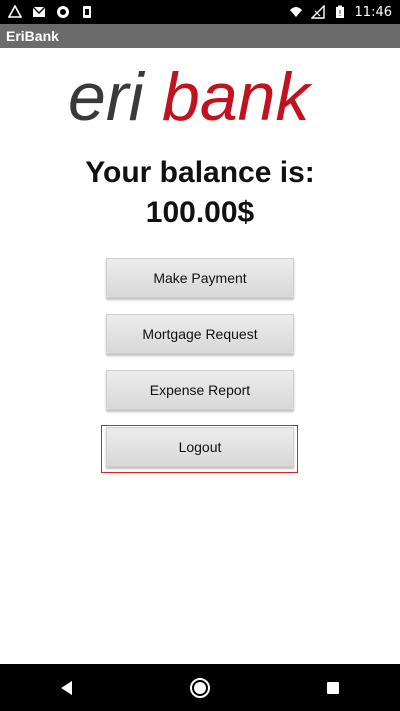 The height and width of the screenshot is (711, 400). I want to click on svg-text: eri, so click(106, 97).